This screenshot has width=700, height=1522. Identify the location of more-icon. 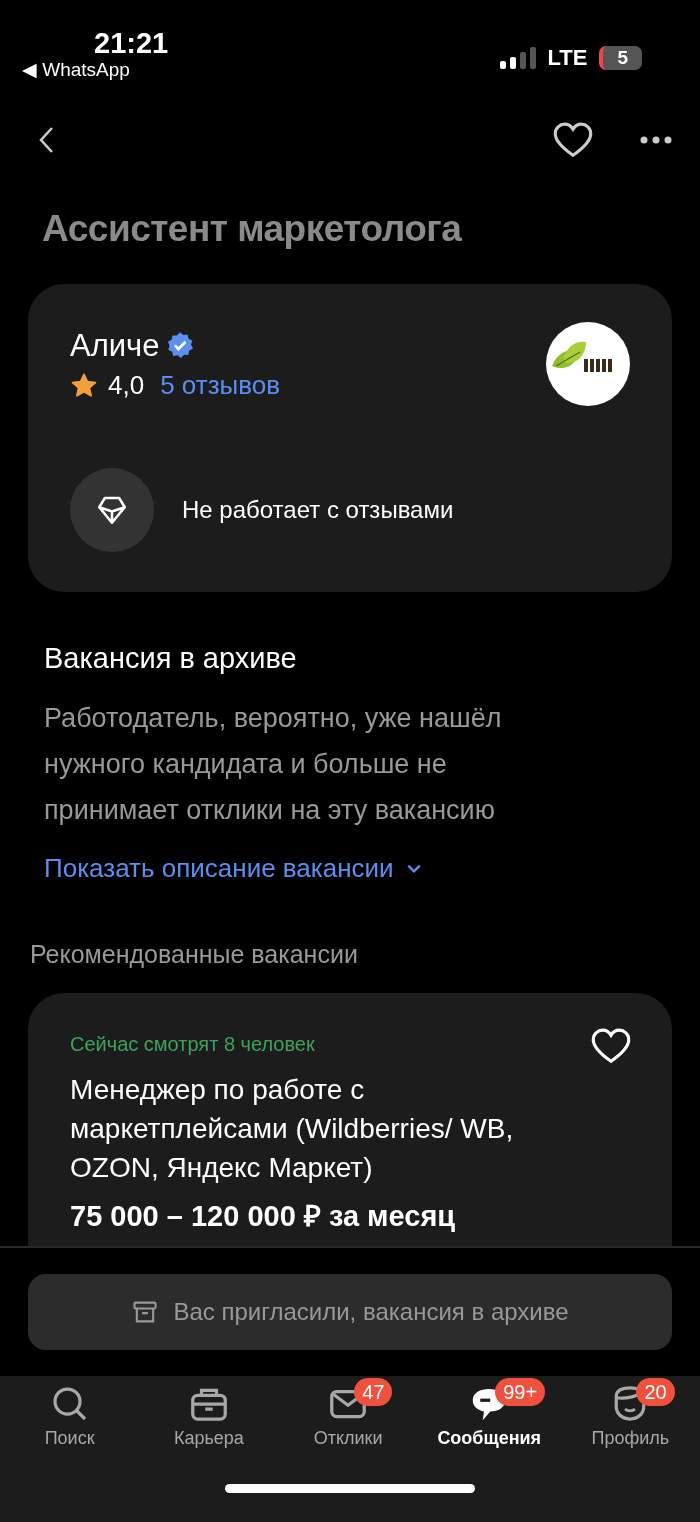
(656, 140).